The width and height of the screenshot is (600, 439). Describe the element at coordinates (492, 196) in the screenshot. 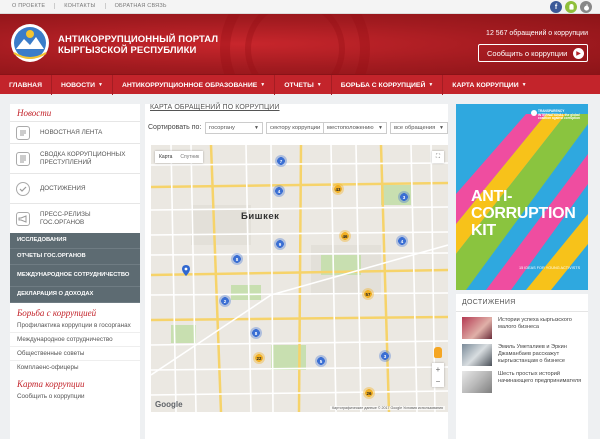

I see `banner-line1: ANTI-` at that location.